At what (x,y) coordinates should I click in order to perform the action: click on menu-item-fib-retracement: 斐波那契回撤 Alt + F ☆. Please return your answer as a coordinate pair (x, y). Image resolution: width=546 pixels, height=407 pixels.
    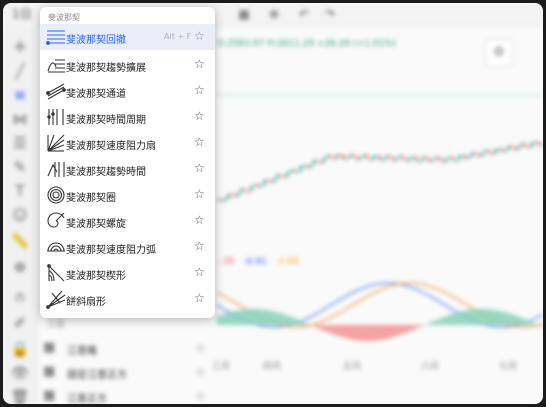
    Looking at the image, I should click on (127, 37).